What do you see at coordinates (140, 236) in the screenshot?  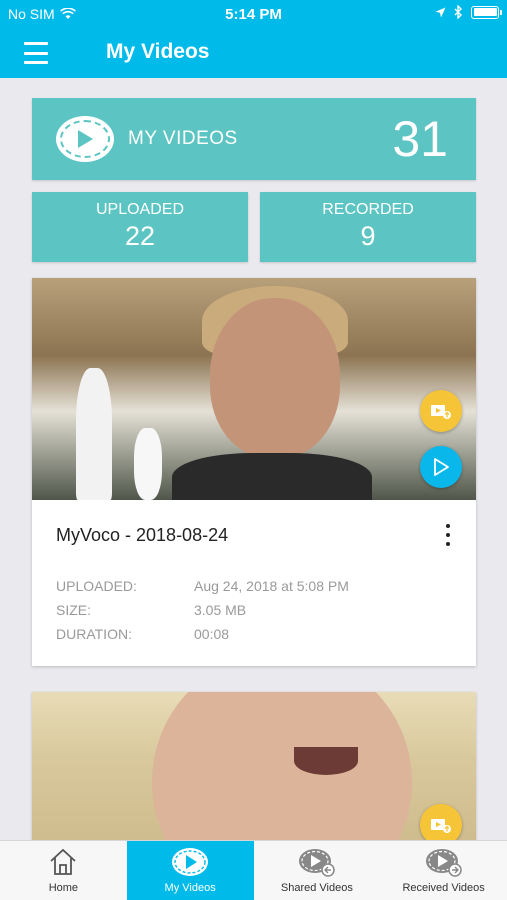 I see `uploaded-count: 22` at bounding box center [140, 236].